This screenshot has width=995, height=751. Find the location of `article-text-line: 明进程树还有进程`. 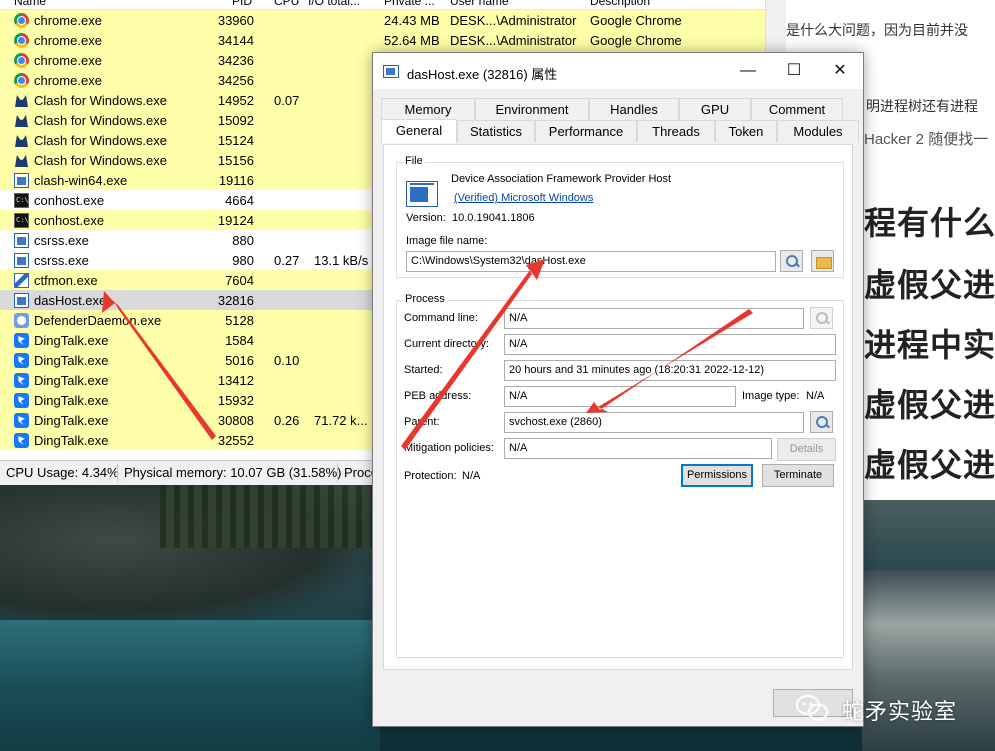

article-text-line: 明进程树还有进程 is located at coordinates (922, 106).